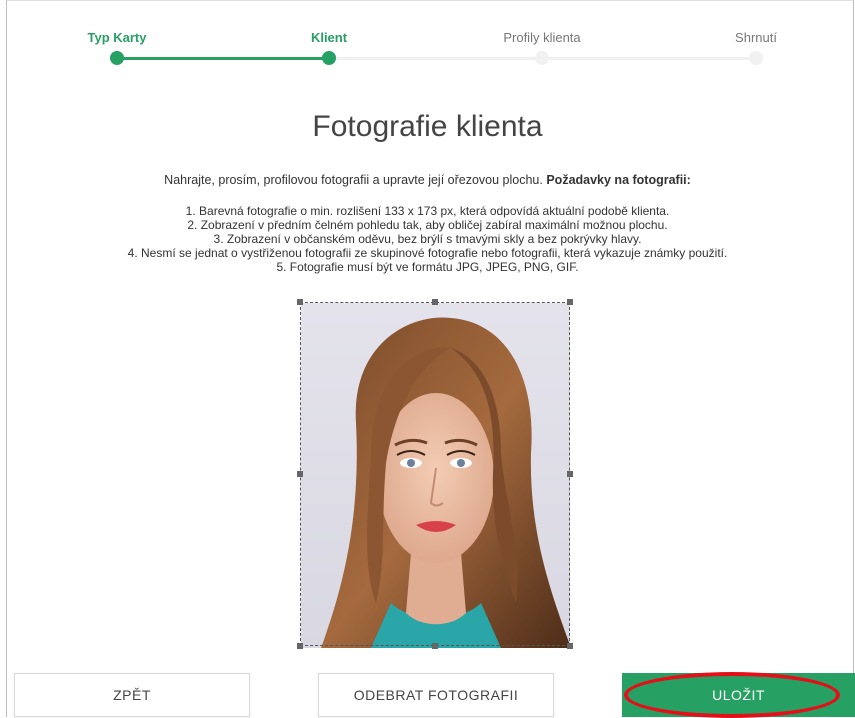 The width and height of the screenshot is (855, 718). Describe the element at coordinates (542, 37) in the screenshot. I see `step-label-profily-klienta: Profily klienta` at that location.